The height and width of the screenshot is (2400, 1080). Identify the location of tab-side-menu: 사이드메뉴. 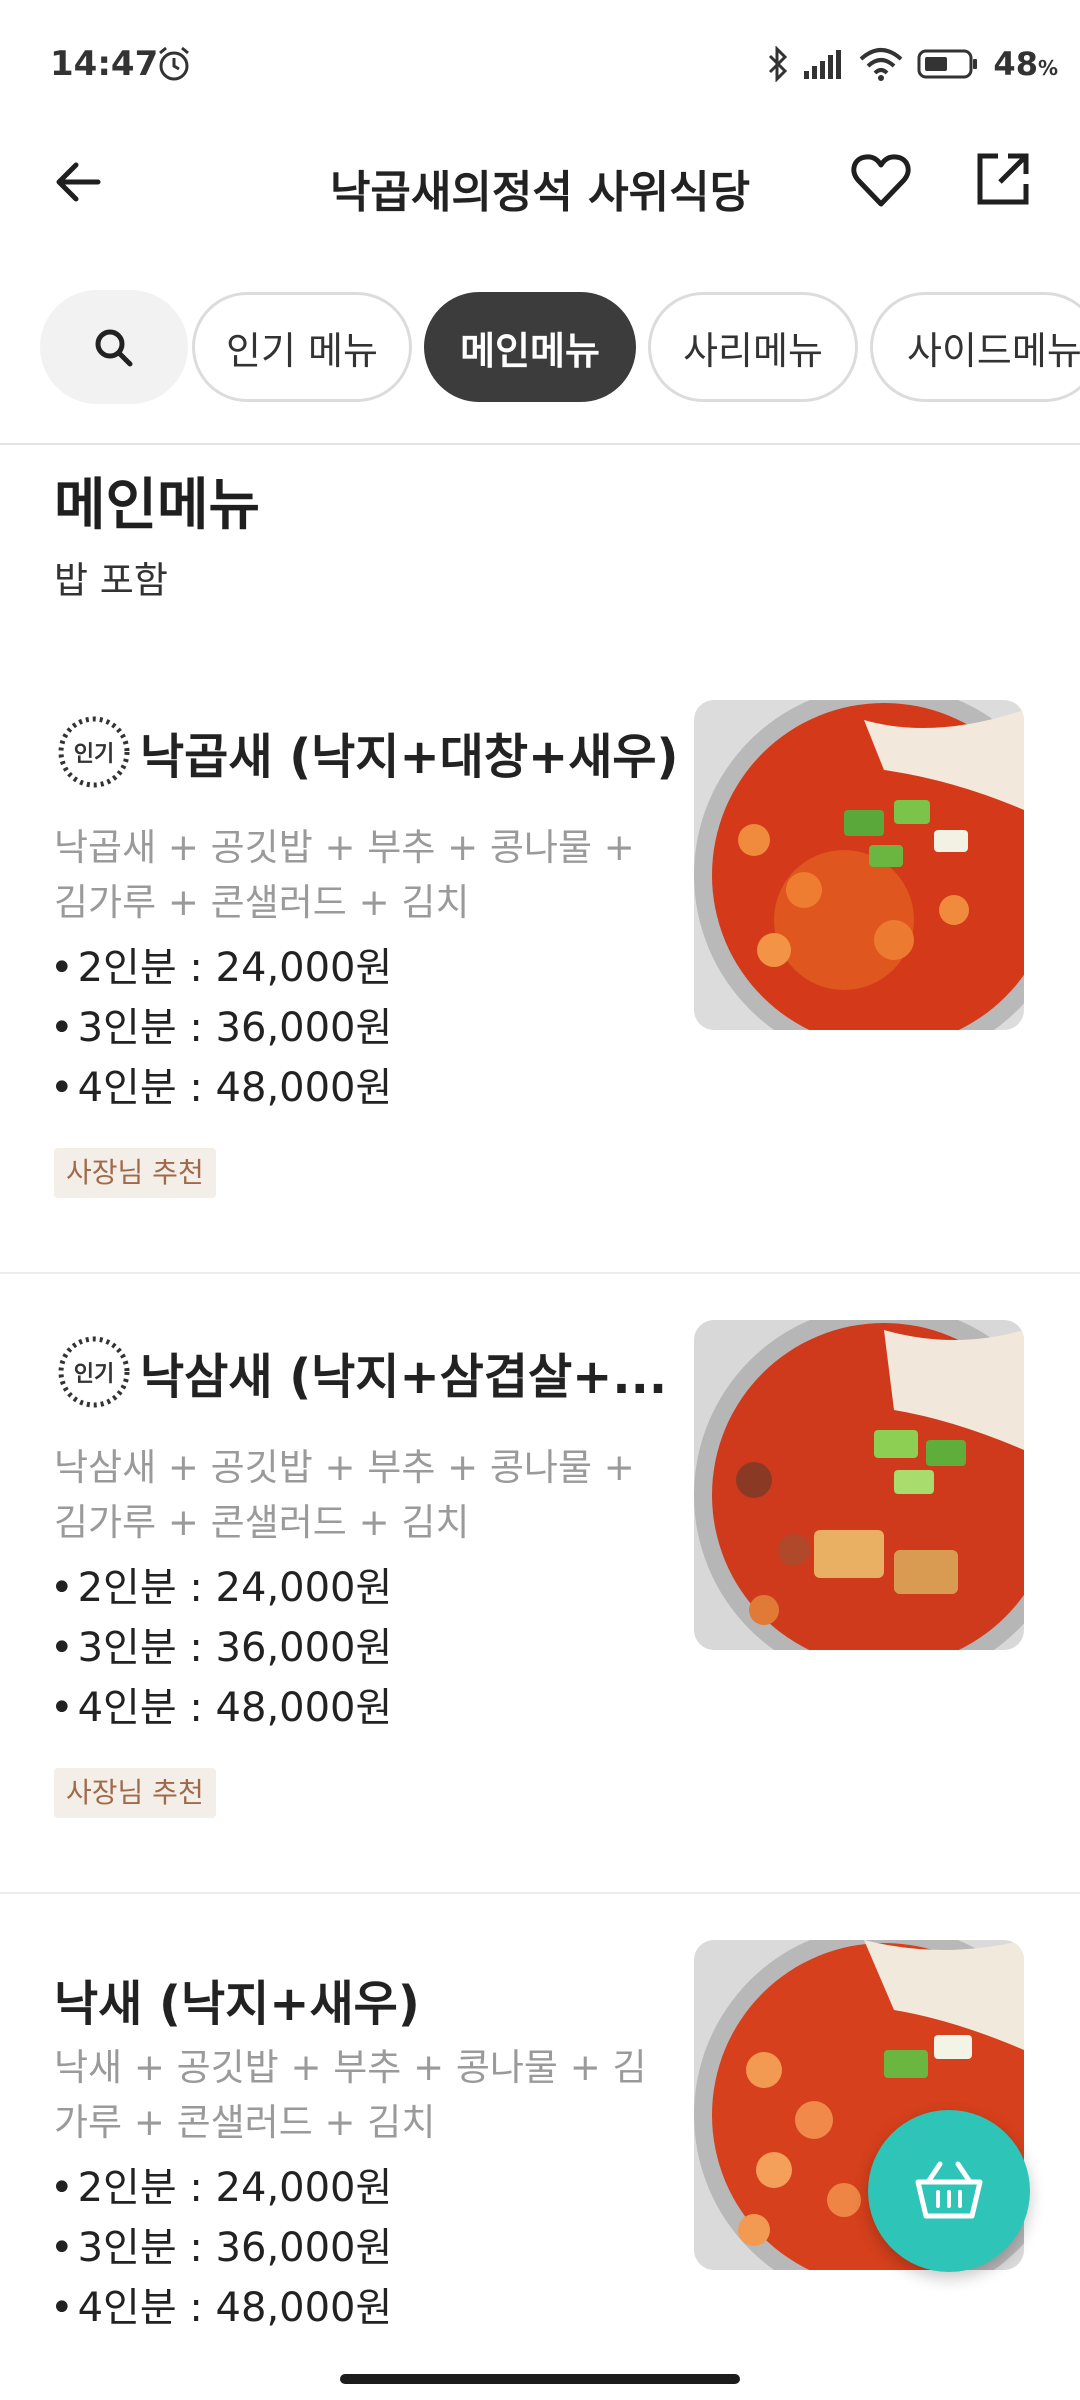
(975, 347).